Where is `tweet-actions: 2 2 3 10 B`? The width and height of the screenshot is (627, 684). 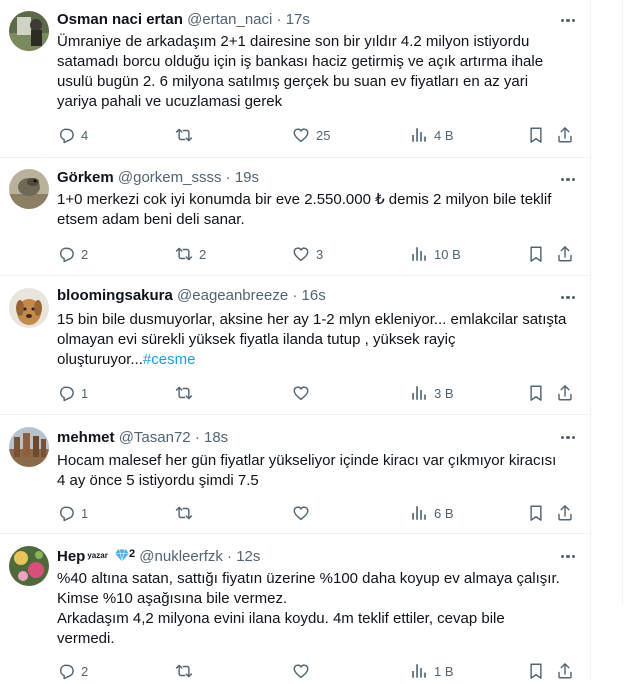 tweet-actions: 2 2 3 10 B is located at coordinates (319, 254).